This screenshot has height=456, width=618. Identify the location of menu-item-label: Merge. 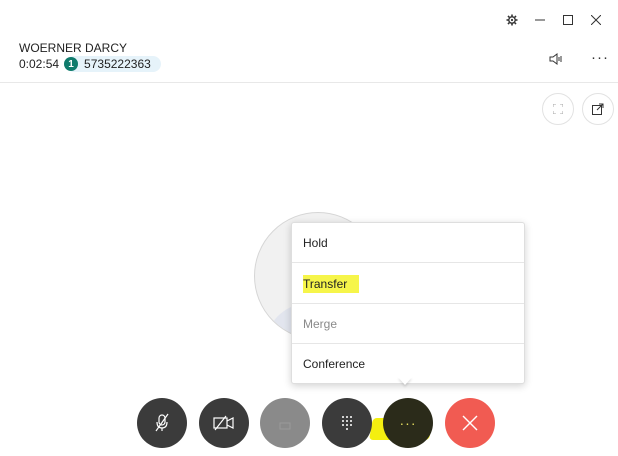
(320, 323).